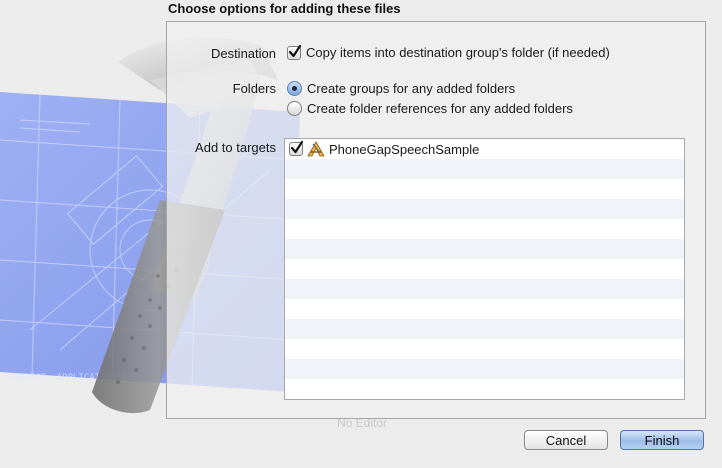 The width and height of the screenshot is (722, 468). Describe the element at coordinates (254, 88) in the screenshot. I see `folders-label: Folders` at that location.